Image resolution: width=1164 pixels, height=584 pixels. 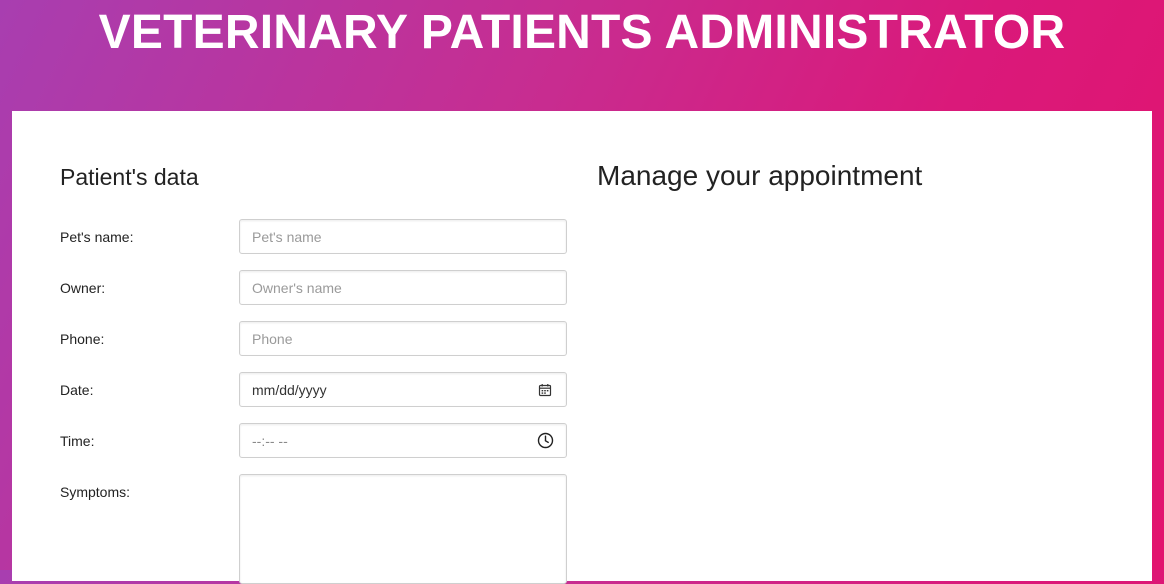 I want to click on date-input-value: mm/dd/yyyy, so click(x=289, y=389).